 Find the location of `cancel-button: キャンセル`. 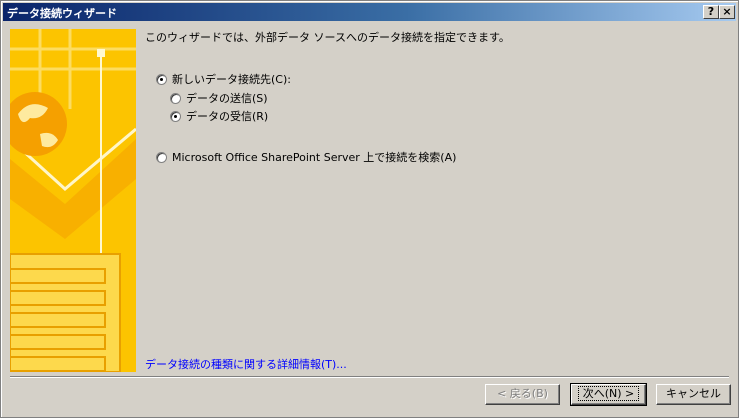

cancel-button: キャンセル is located at coordinates (693, 394).